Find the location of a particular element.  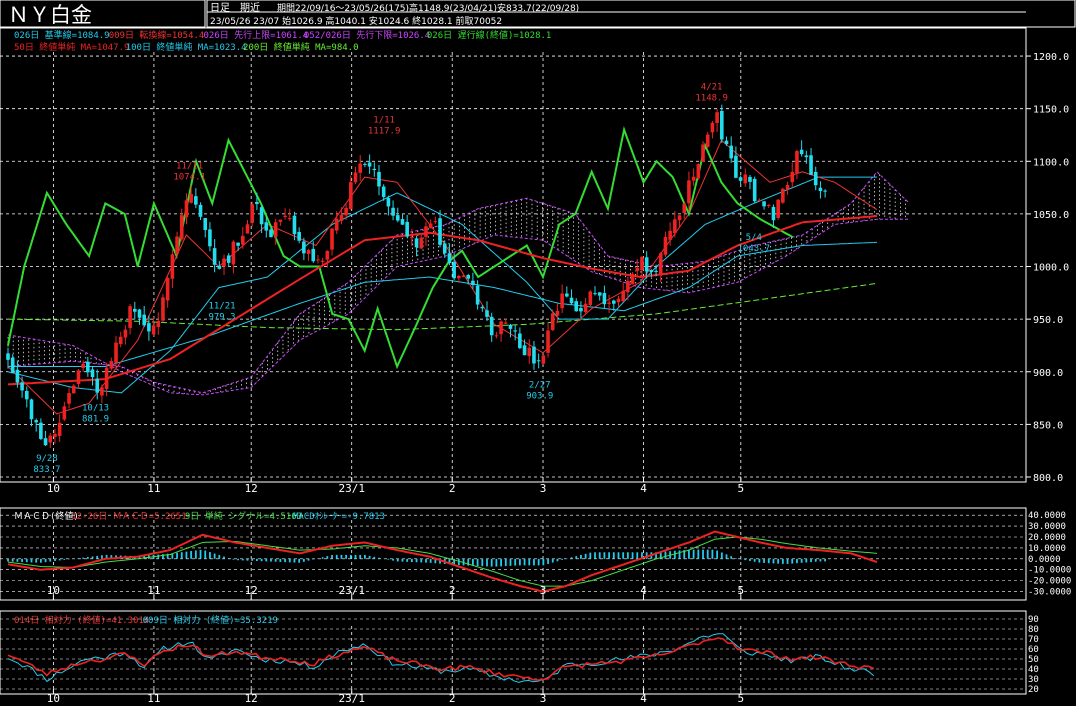

legend-item: 200日 終値単純 MA=984.0 is located at coordinates (300, 47).